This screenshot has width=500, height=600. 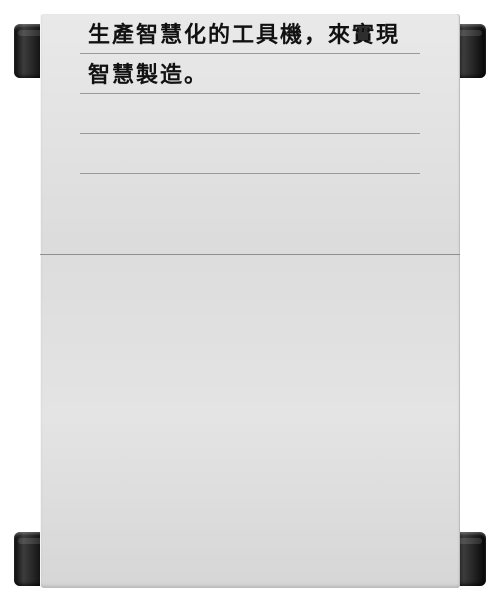 What do you see at coordinates (250, 254) in the screenshot?
I see `panel-divider` at bounding box center [250, 254].